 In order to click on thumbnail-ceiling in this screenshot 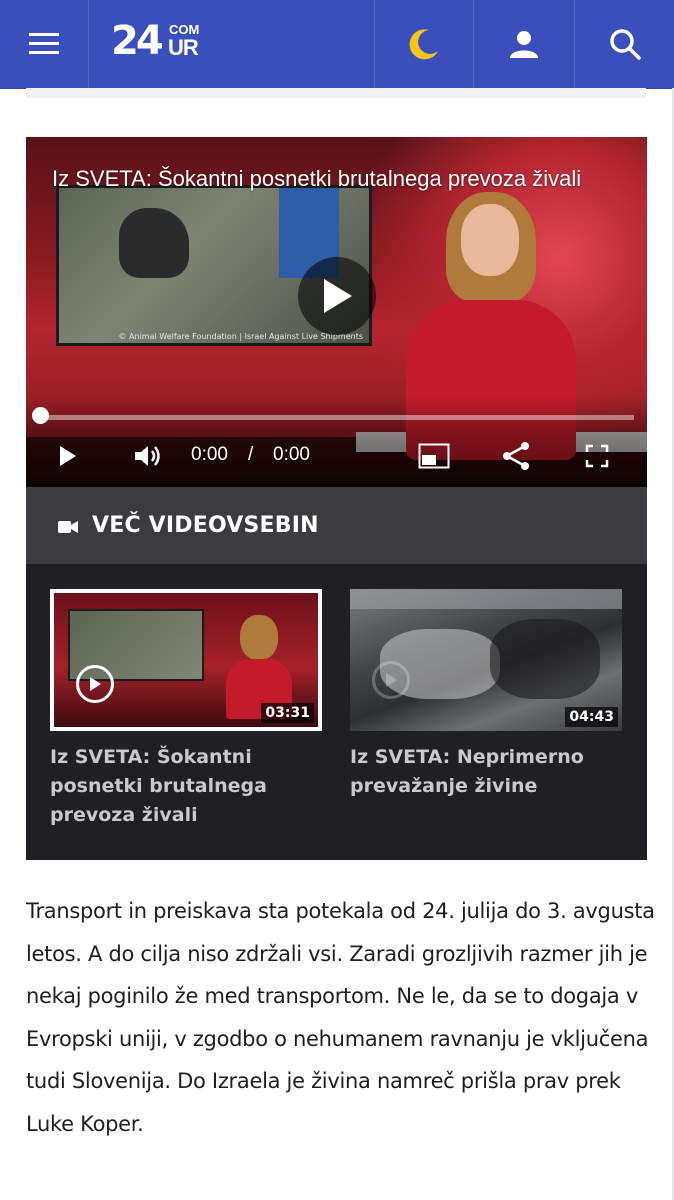, I will do `click(486, 599)`.